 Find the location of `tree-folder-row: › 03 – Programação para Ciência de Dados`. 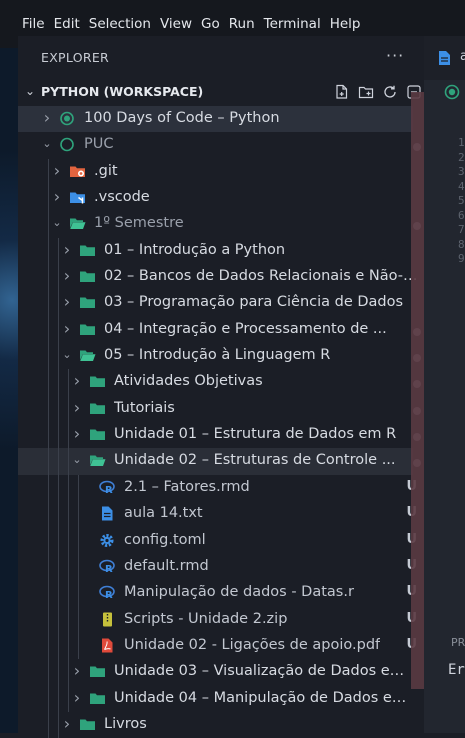

tree-folder-row: › 03 – Programação para Ciência de Dados is located at coordinates (215, 303).